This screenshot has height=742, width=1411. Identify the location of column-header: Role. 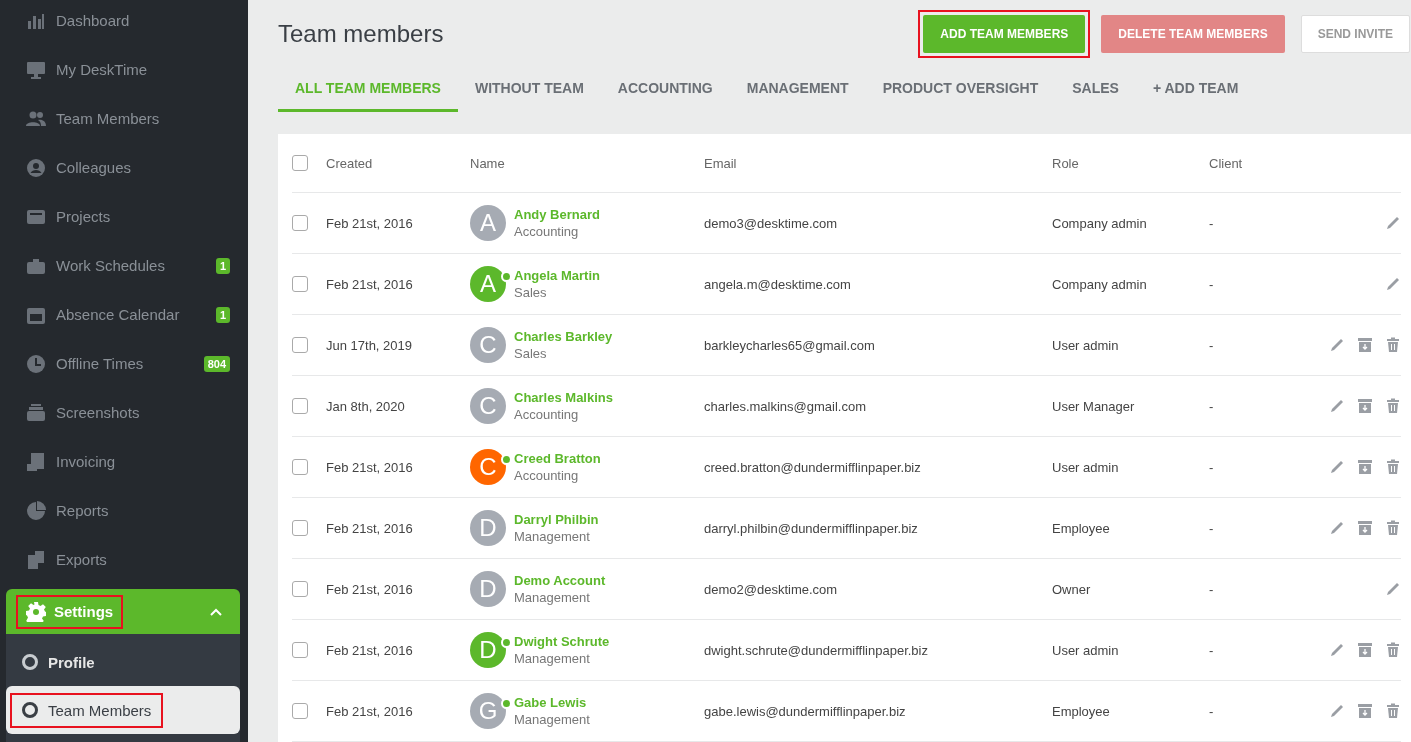
(1066, 163).